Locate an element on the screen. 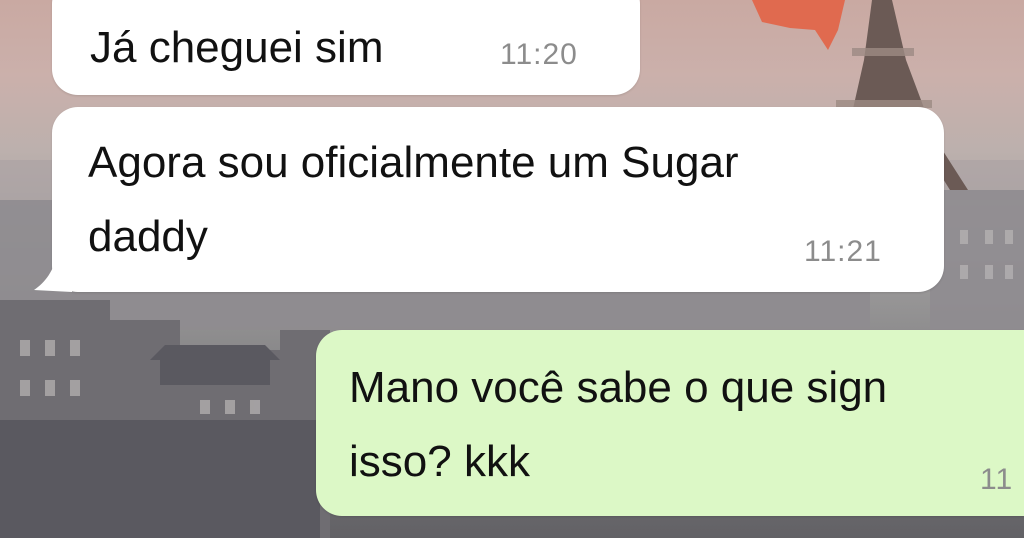  message-text: Já cheguei sim is located at coordinates (237, 47).